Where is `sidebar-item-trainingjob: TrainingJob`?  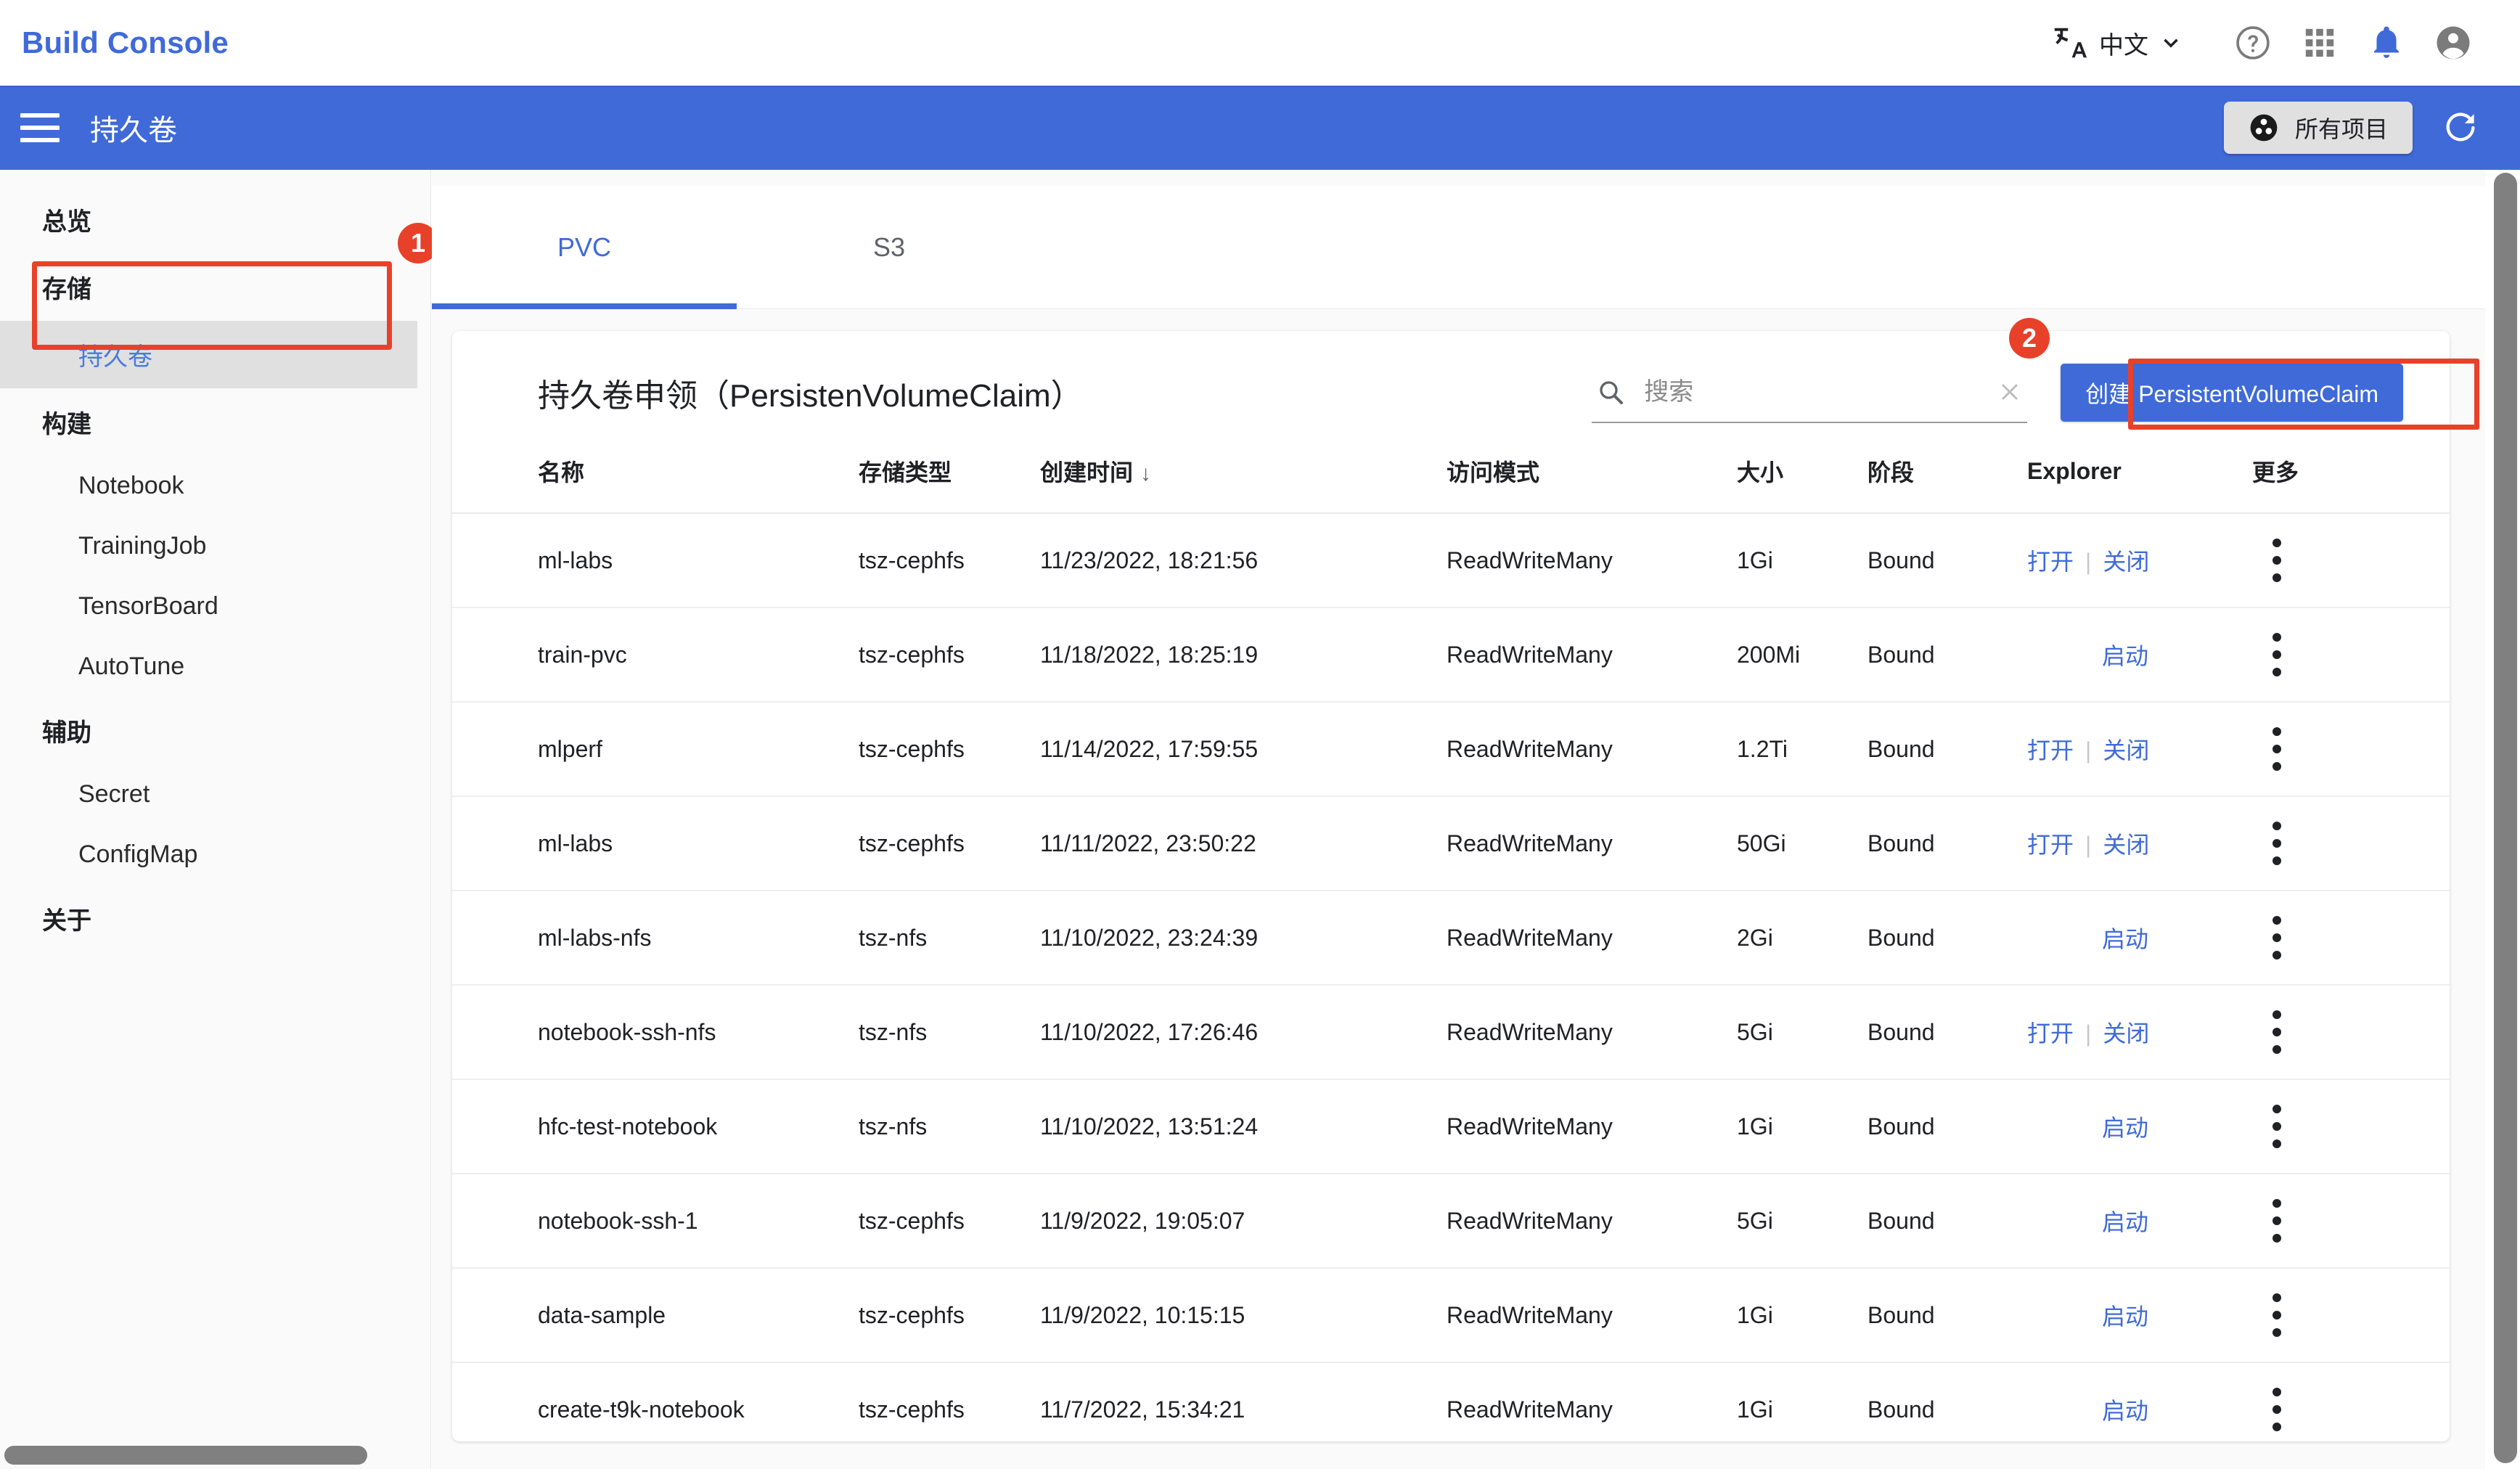 sidebar-item-trainingjob: TrainingJob is located at coordinates (215, 546).